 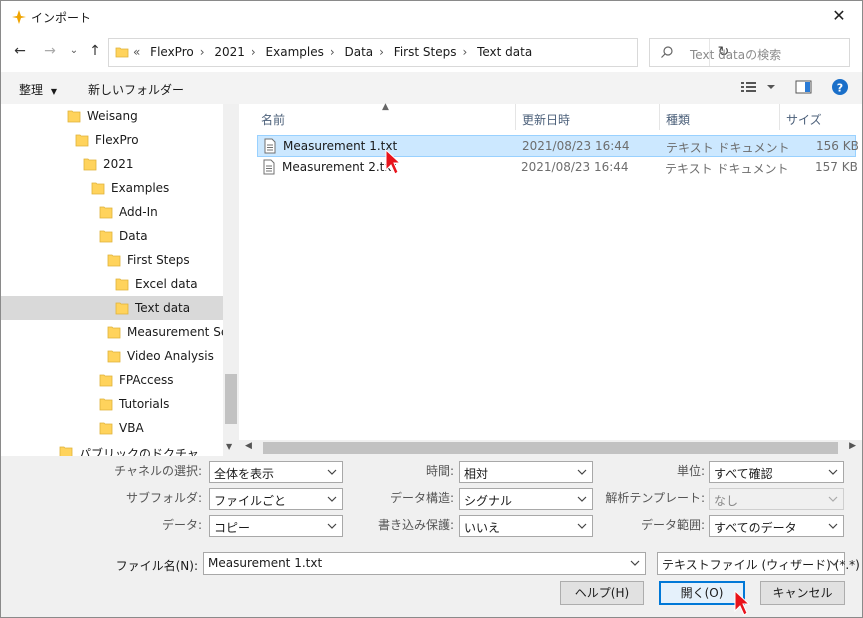 What do you see at coordinates (759, 88) in the screenshot?
I see `view-details-icon` at bounding box center [759, 88].